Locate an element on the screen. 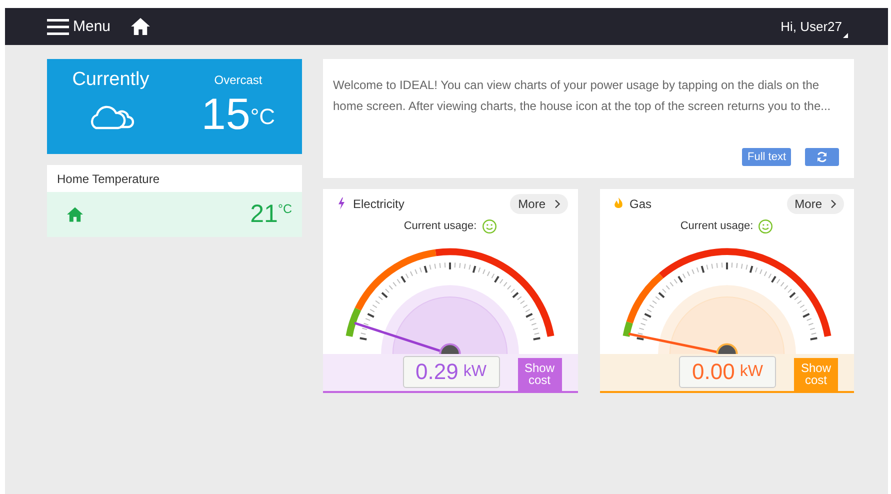 This screenshot has height=494, width=891. refresh-icon is located at coordinates (822, 157).